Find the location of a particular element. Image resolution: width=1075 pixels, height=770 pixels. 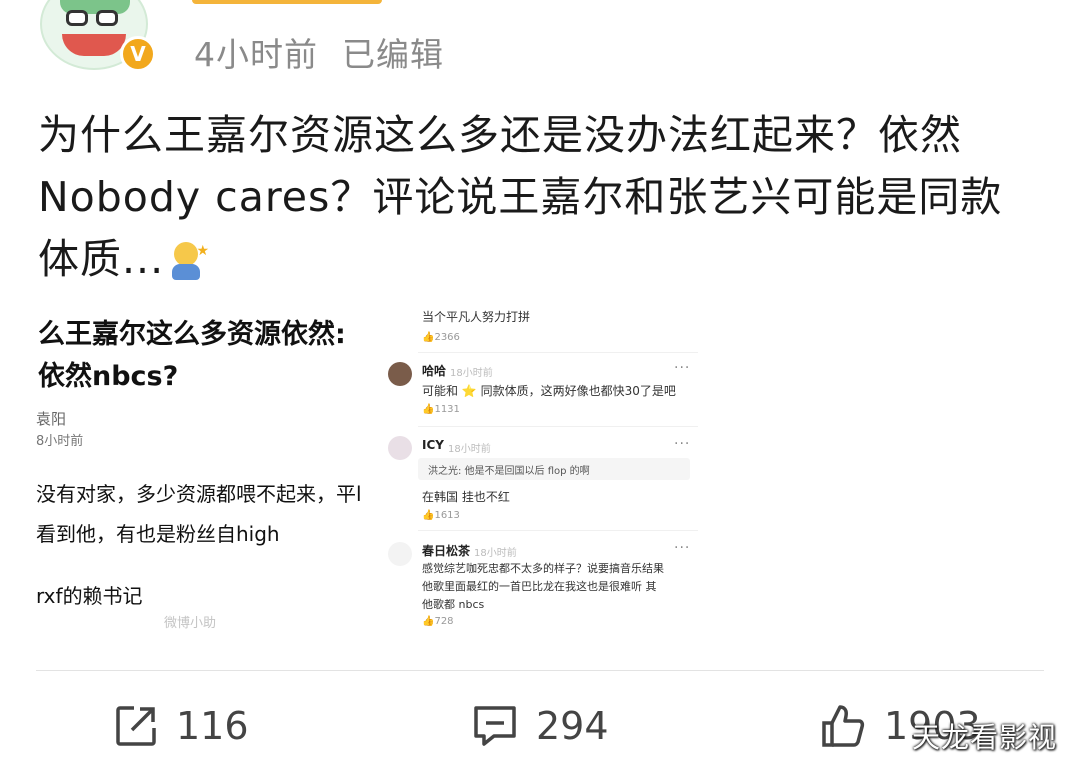

image-author: 袁阳 is located at coordinates (51, 419).